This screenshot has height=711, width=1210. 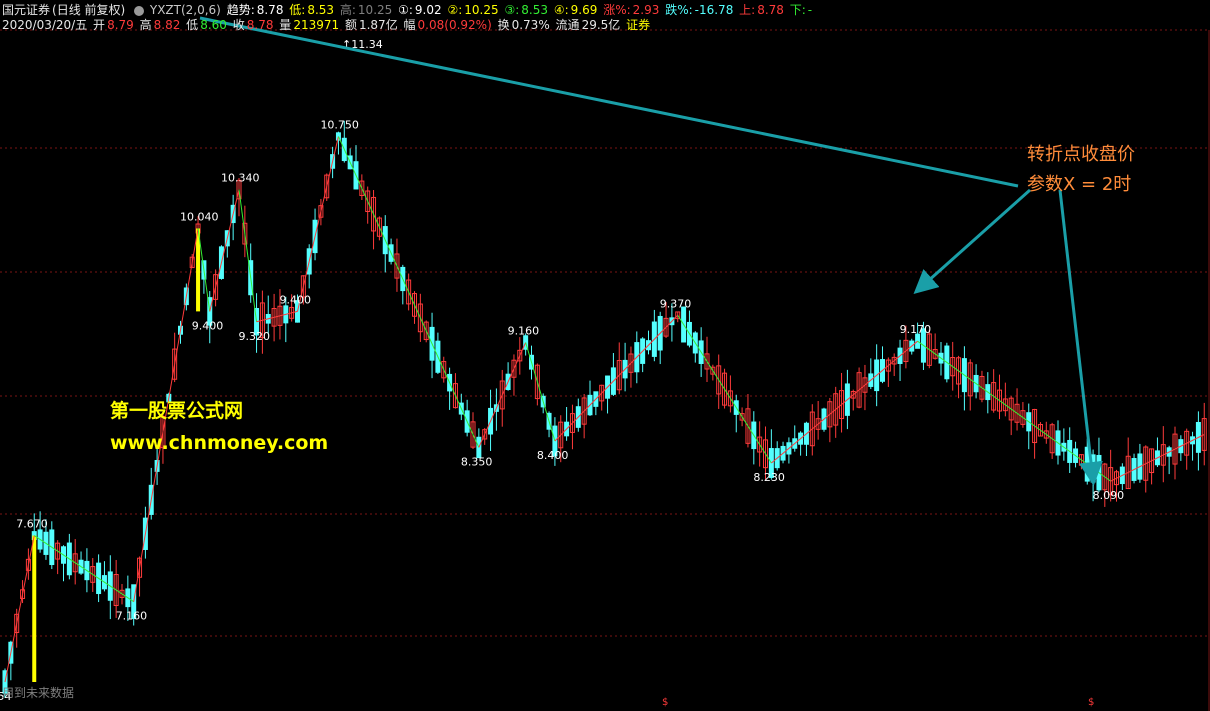 I want to click on candle-body, so click(x=918, y=341).